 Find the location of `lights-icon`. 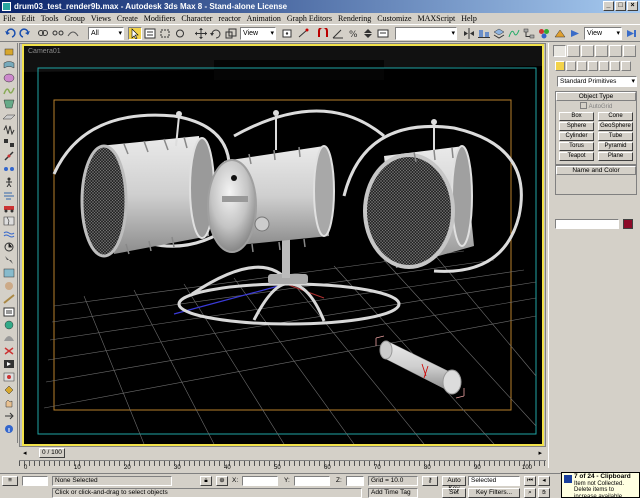

lights-icon is located at coordinates (582, 66).